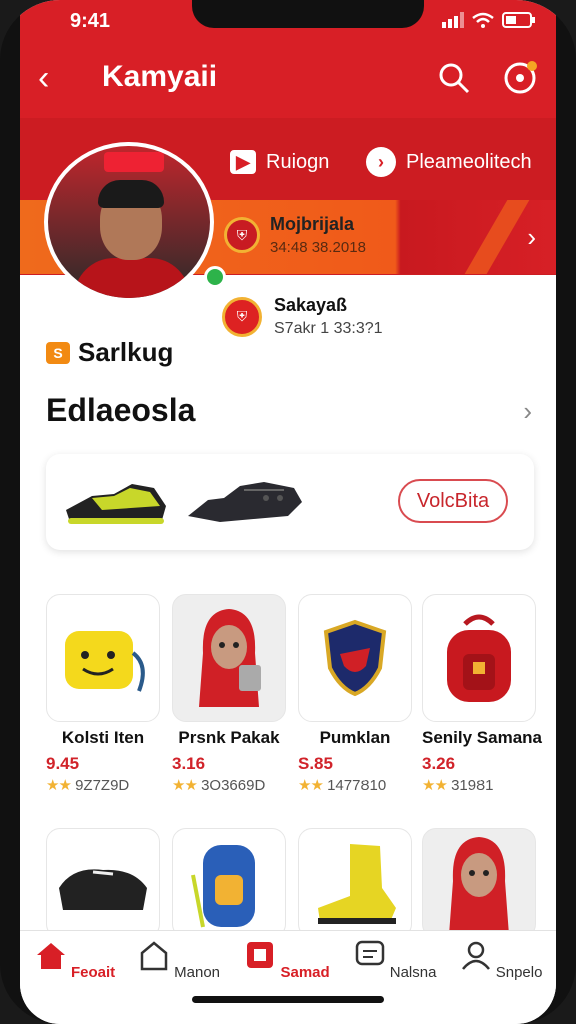  What do you see at coordinates (242, 235) in the screenshot?
I see `team-badge-icon: ⛨` at bounding box center [242, 235].